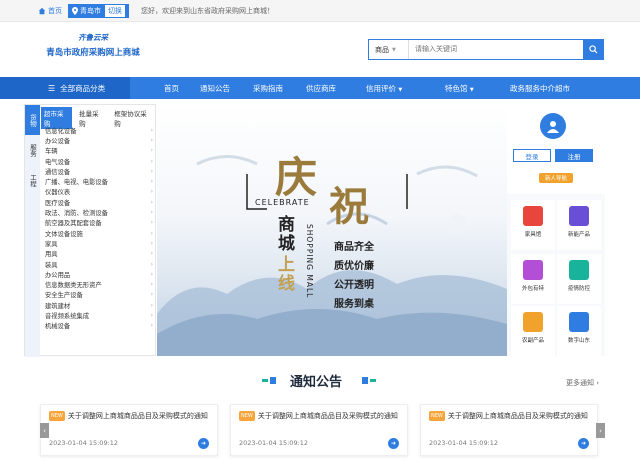 The width and height of the screenshot is (640, 459). What do you see at coordinates (58, 275) in the screenshot?
I see `category-label: 办公用品` at bounding box center [58, 275].